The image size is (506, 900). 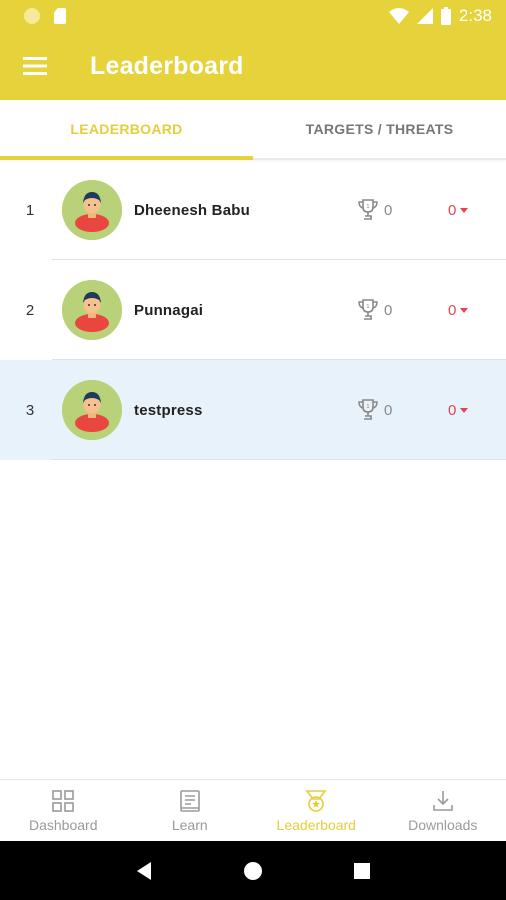 I want to click on hamburger-menu-icon, so click(x=35, y=66).